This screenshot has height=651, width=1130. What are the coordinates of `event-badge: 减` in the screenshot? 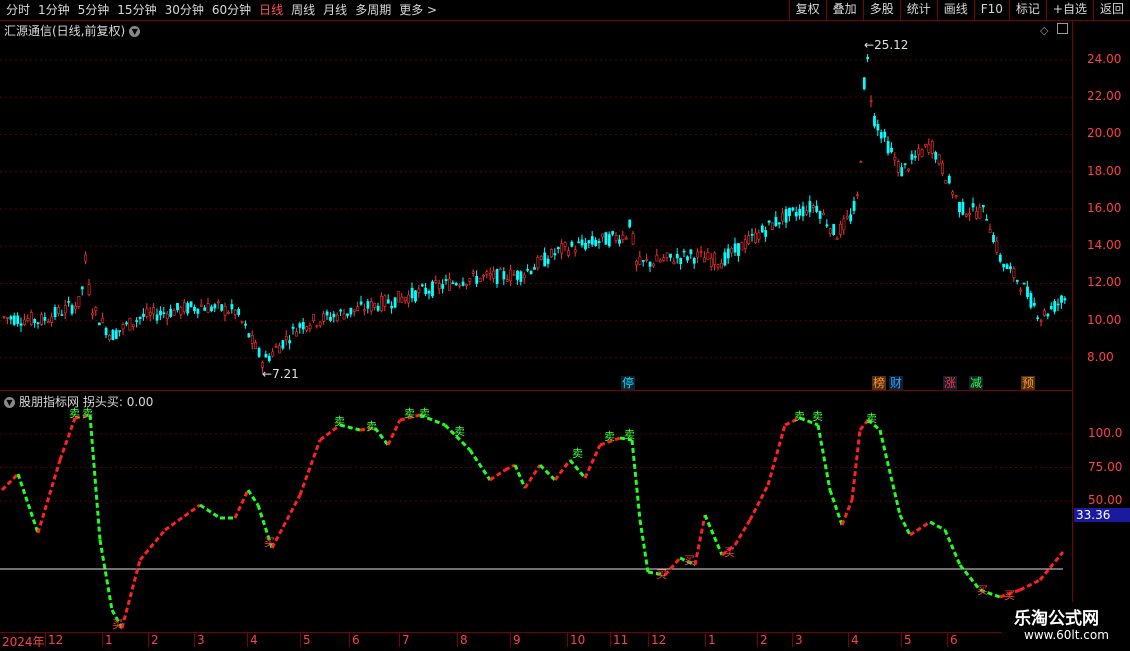 It's located at (976, 383).